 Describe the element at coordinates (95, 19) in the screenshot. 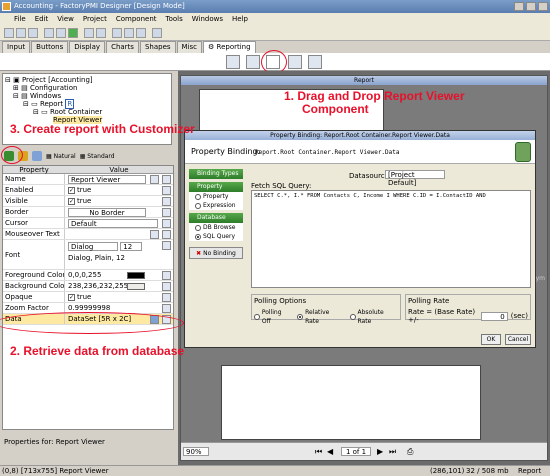

I see `menu-project: Project` at that location.